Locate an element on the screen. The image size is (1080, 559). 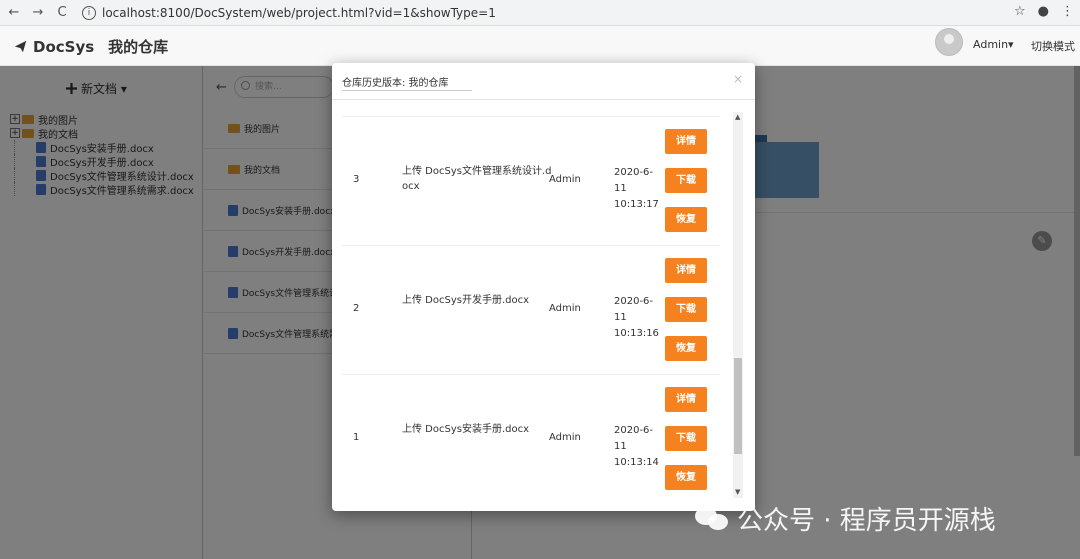
profile-icon: ● is located at coordinates (1043, 11).